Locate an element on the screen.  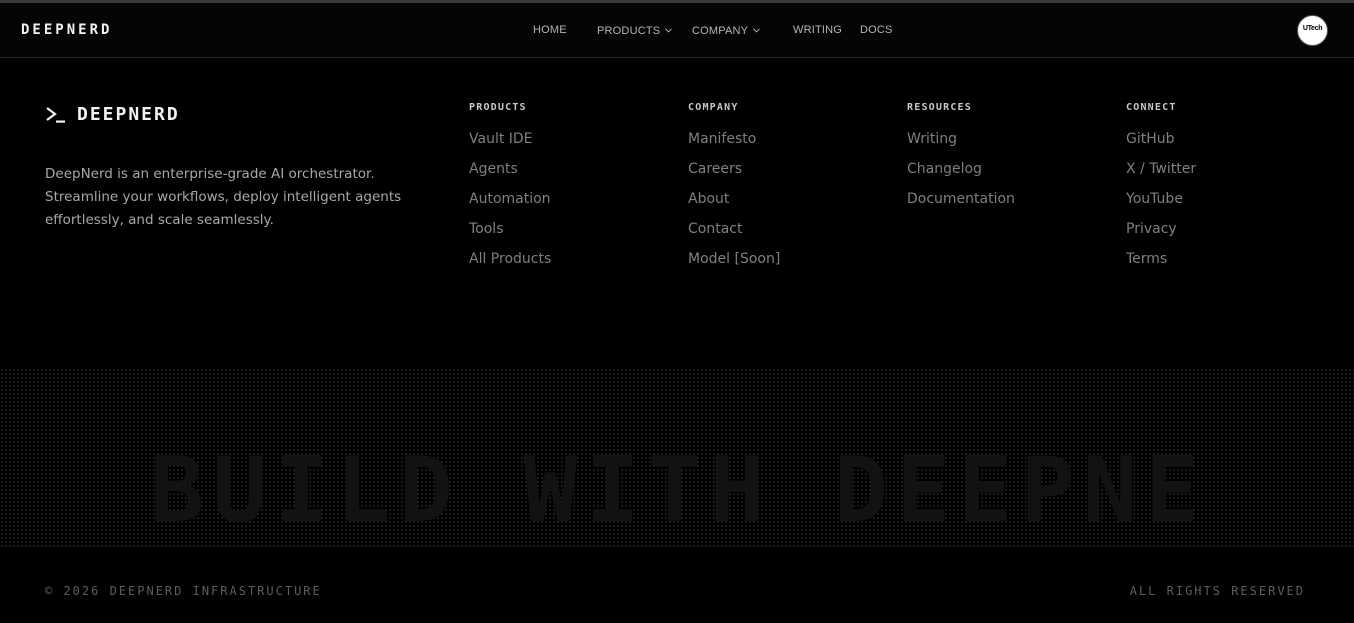
nav-docs: DOCS is located at coordinates (876, 30).